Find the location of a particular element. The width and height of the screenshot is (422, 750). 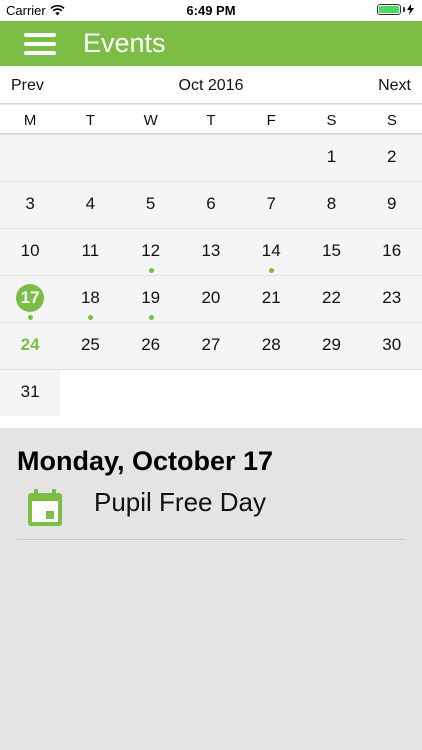

calendar-week-row: 12 is located at coordinates (211, 158).